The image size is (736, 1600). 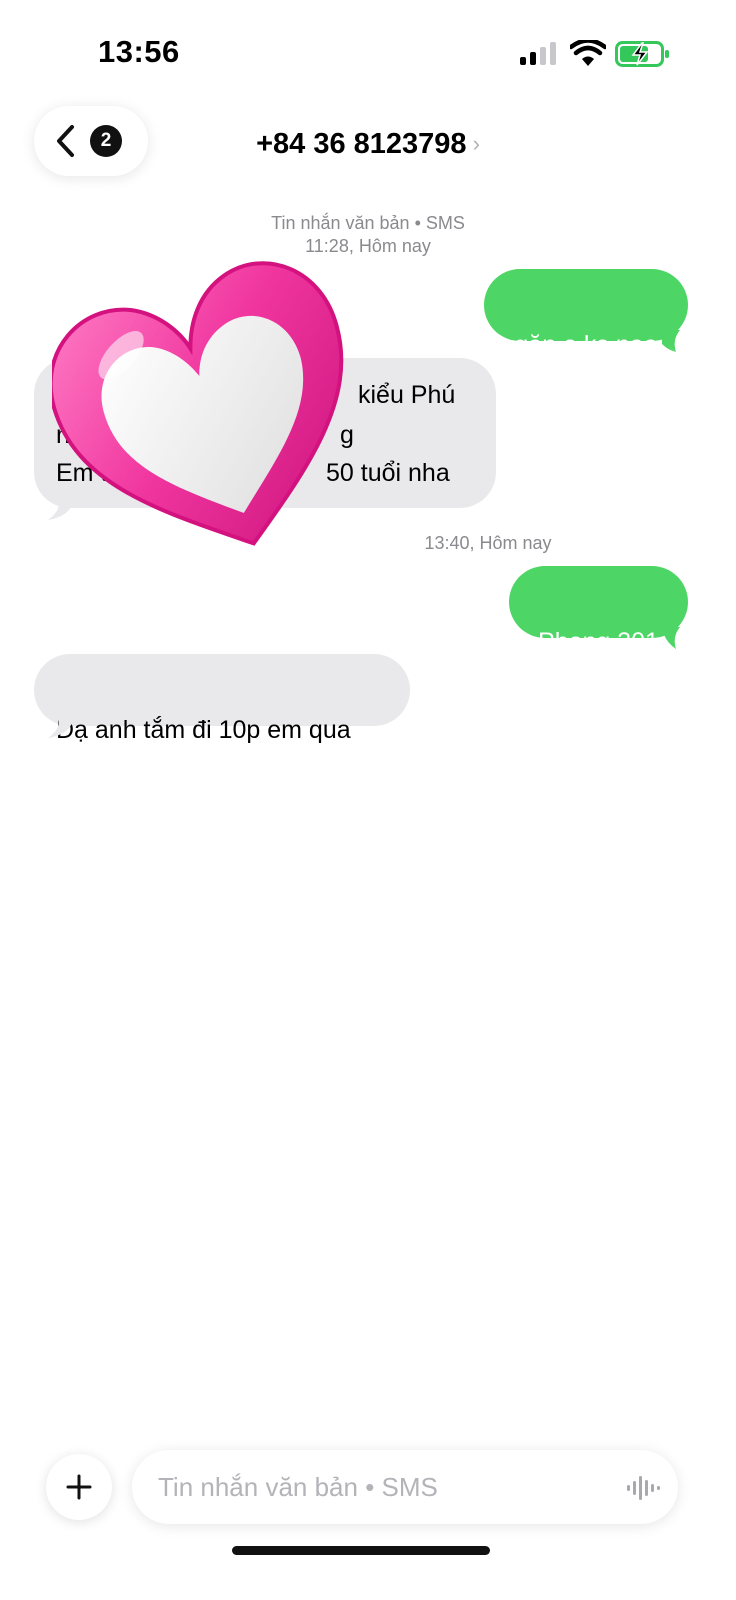 What do you see at coordinates (598, 642) in the screenshot?
I see `message-text: Phong 301` at bounding box center [598, 642].